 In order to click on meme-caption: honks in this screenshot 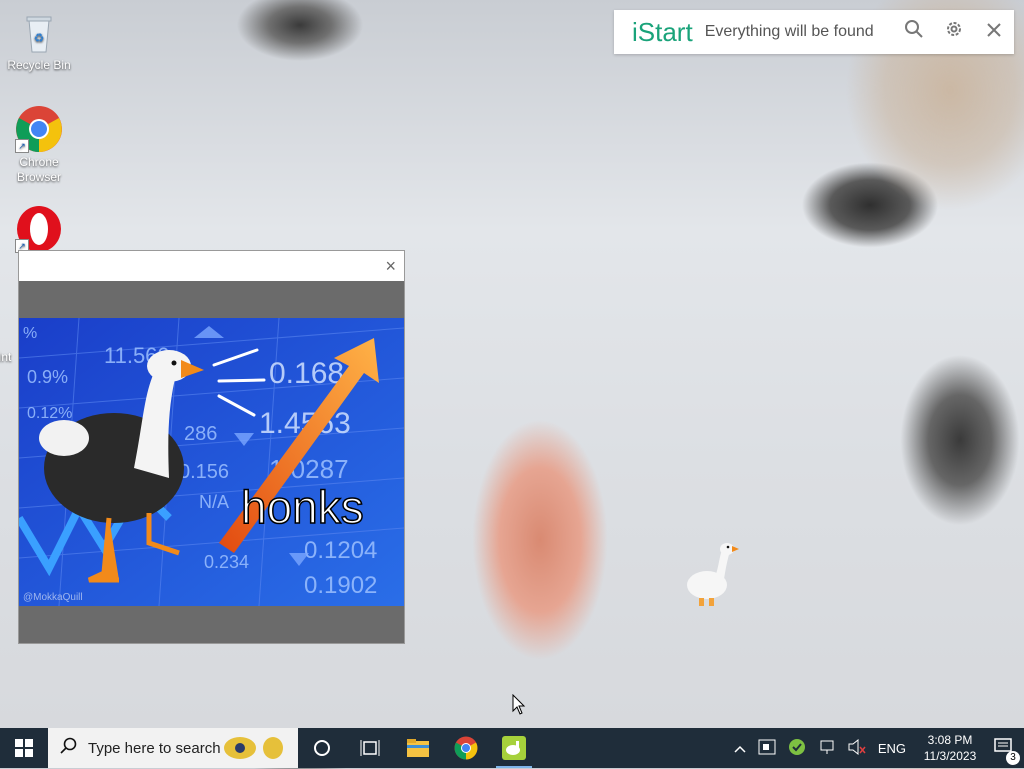, I will do `click(302, 507)`.